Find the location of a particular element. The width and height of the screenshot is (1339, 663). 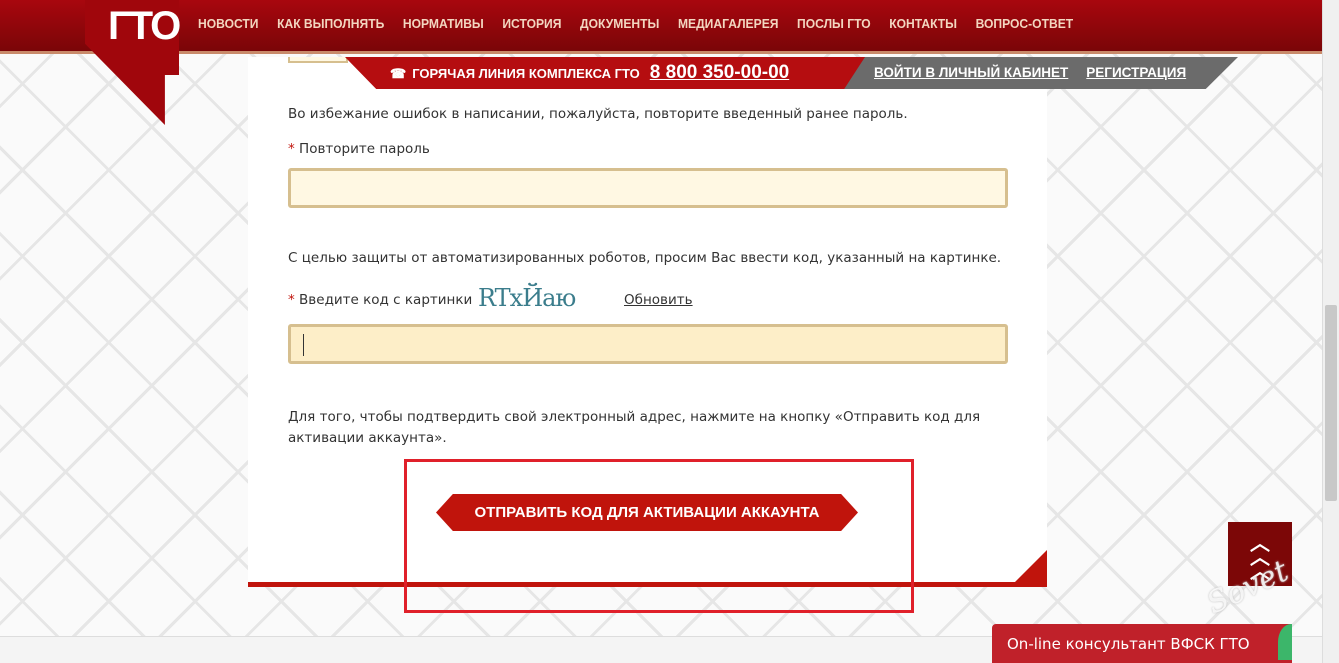

captcha-input is located at coordinates (648, 344).